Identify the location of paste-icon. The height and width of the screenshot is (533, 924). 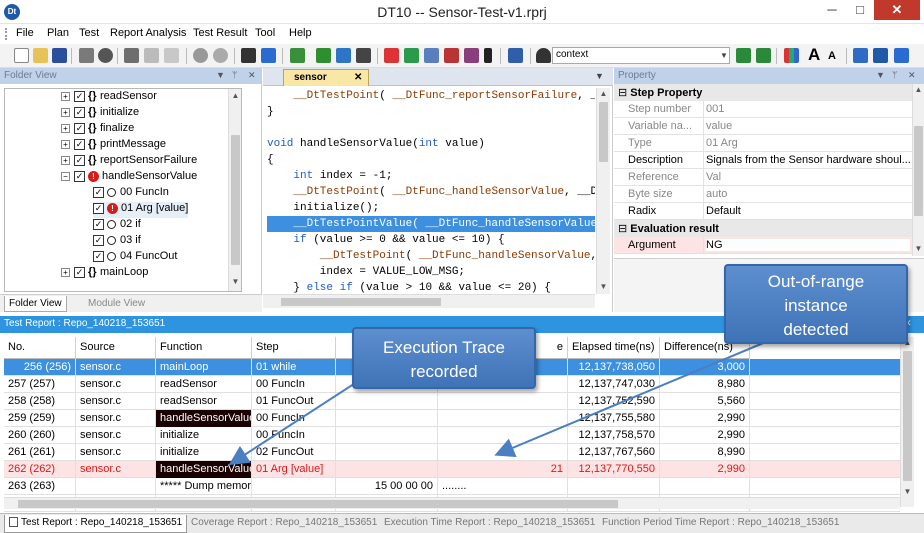
(171, 55).